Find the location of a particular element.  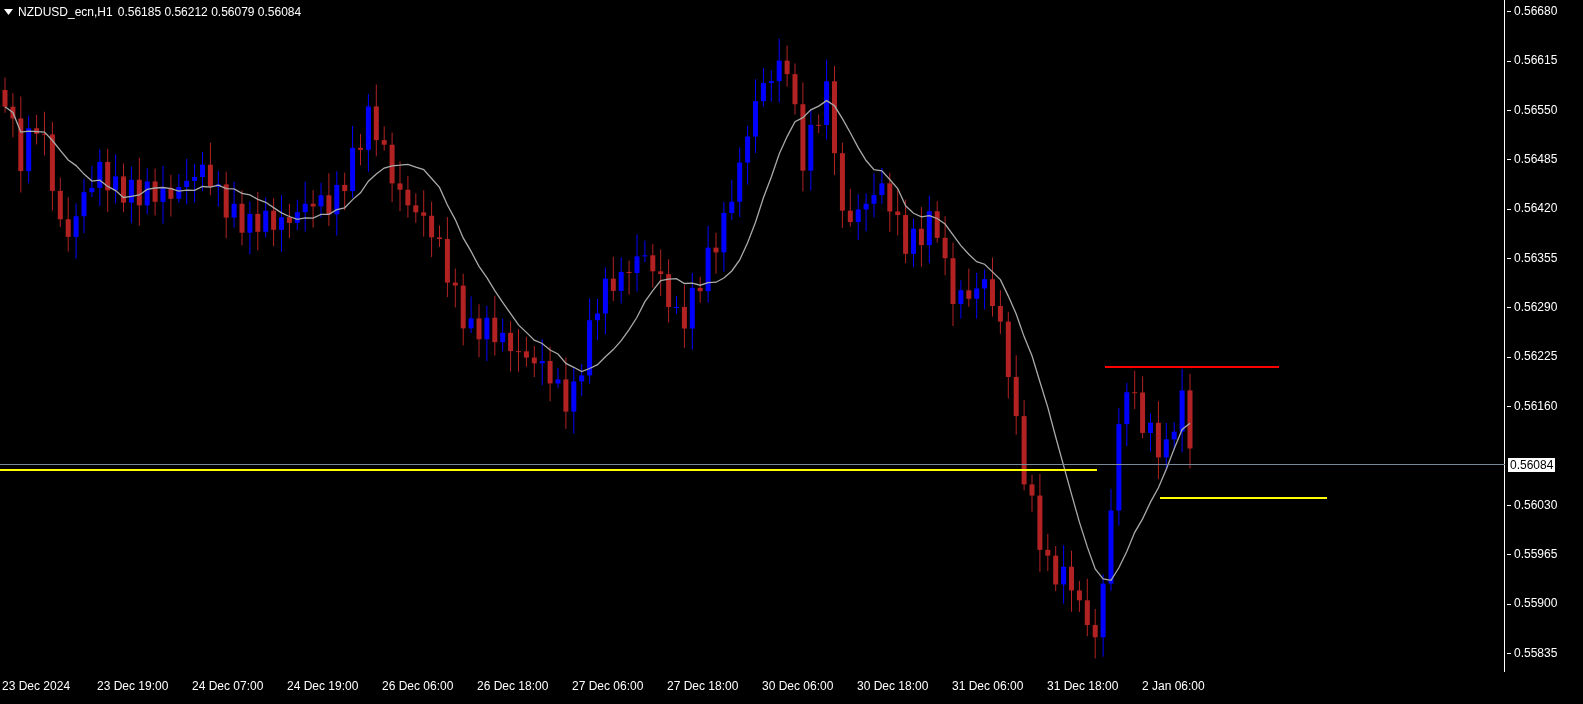

time-tick-label: 30 Dec 18:00 is located at coordinates (893, 686).